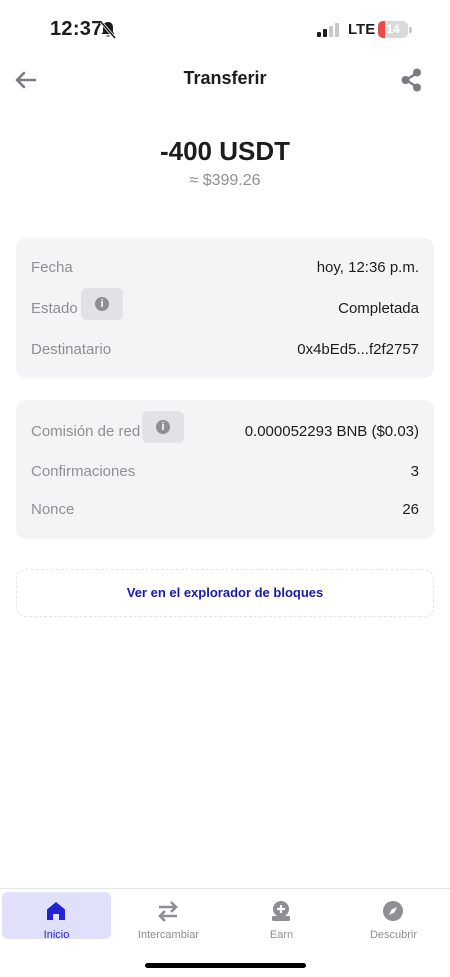 Image resolution: width=450 pixels, height=977 pixels. What do you see at coordinates (378, 308) in the screenshot?
I see `status-value: Completada` at bounding box center [378, 308].